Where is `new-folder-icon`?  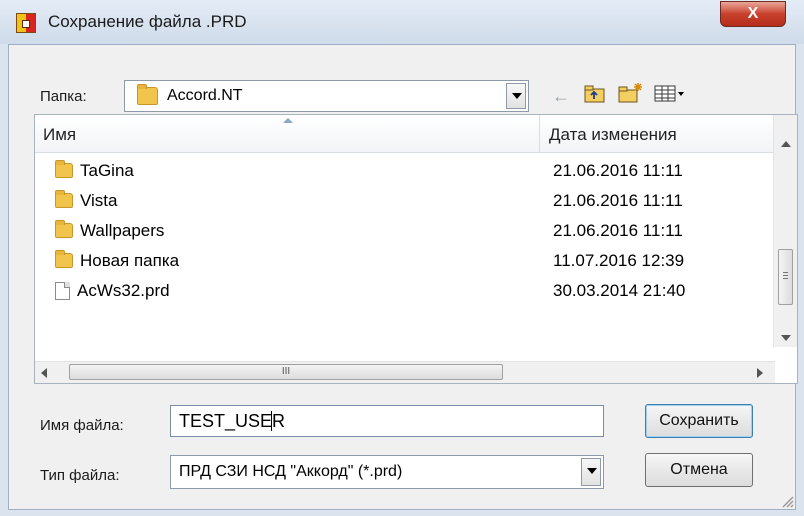
new-folder-icon is located at coordinates (631, 95).